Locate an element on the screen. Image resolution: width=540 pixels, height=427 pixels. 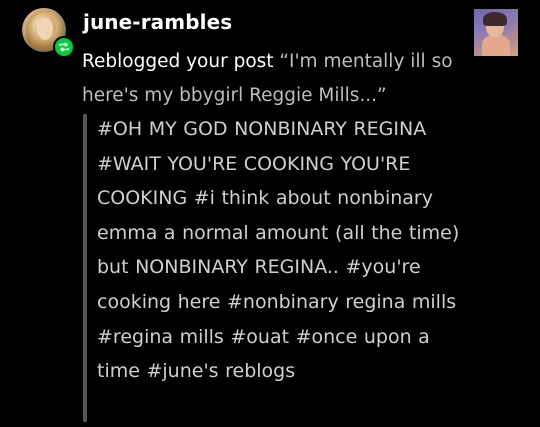
reblog-icon is located at coordinates (64, 47).